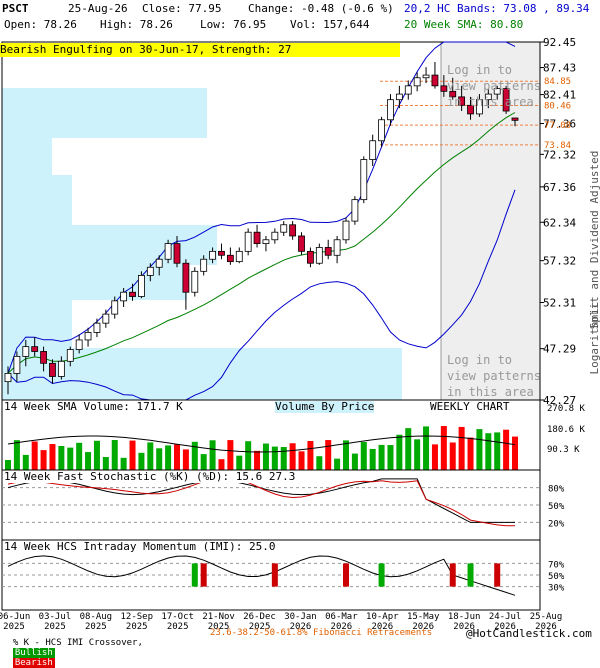 The image size is (600, 668). I want to click on bullish-badge: Bullish, so click(33, 653).